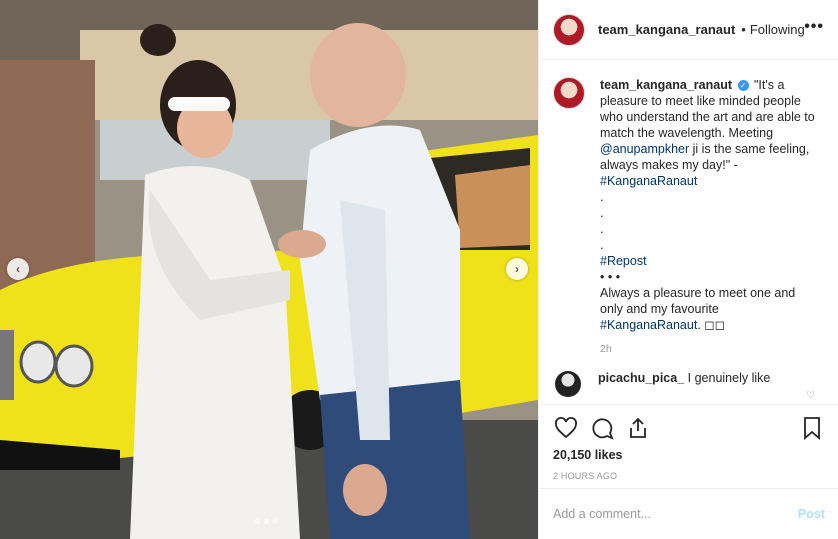 The image size is (838, 539). I want to click on author-username: team_kangana_ranaut, so click(666, 29).